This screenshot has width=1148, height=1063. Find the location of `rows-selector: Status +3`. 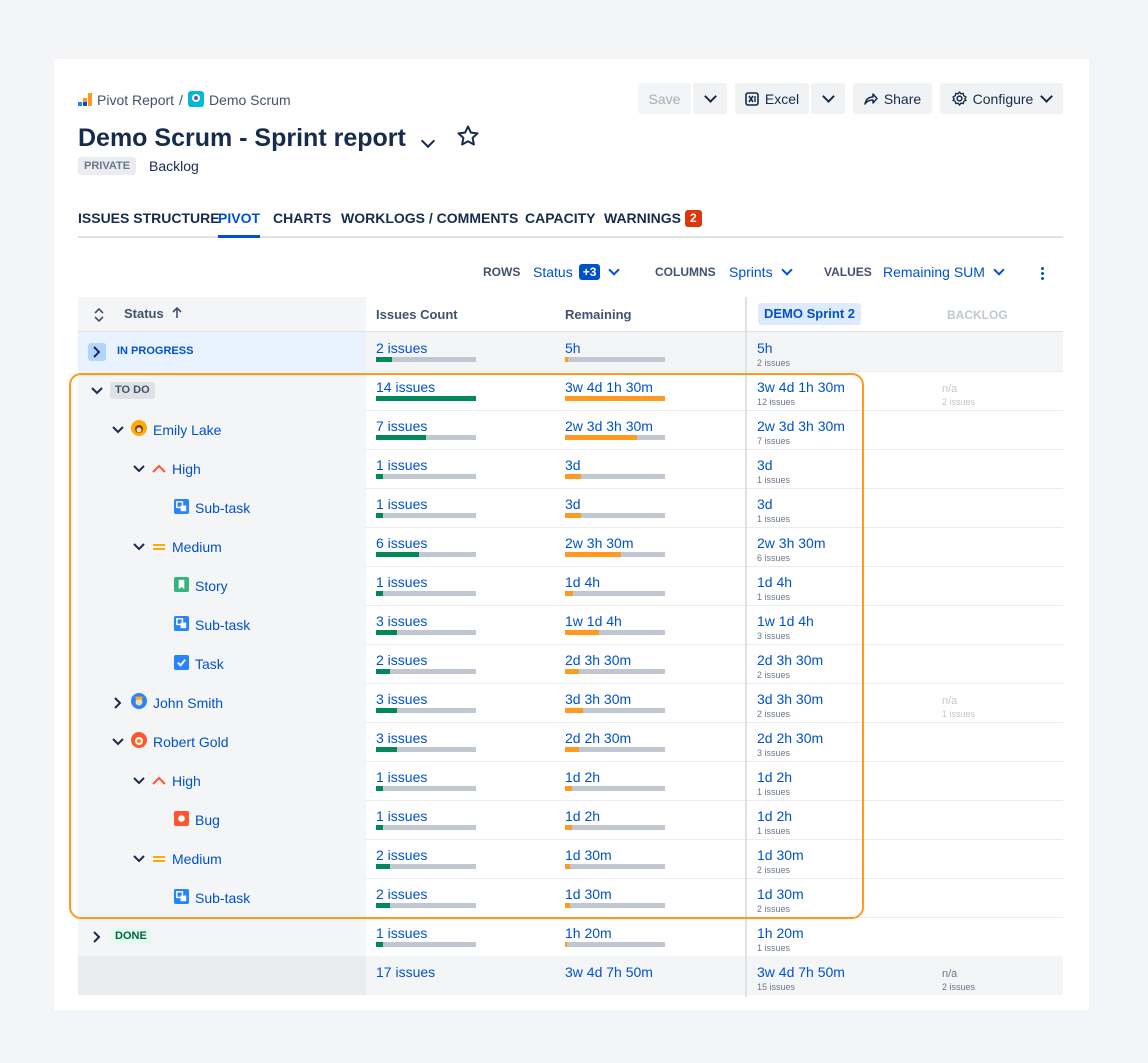

rows-selector: Status +3 is located at coordinates (577, 272).